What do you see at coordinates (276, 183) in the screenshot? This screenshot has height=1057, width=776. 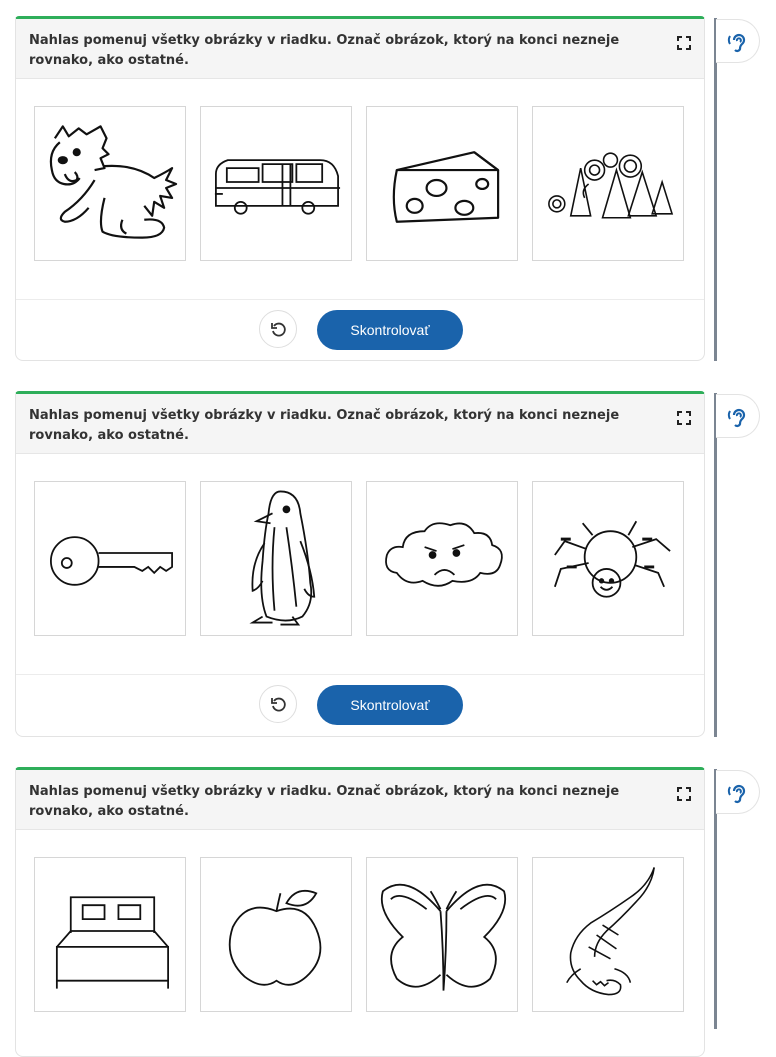 I see `bus-picture` at bounding box center [276, 183].